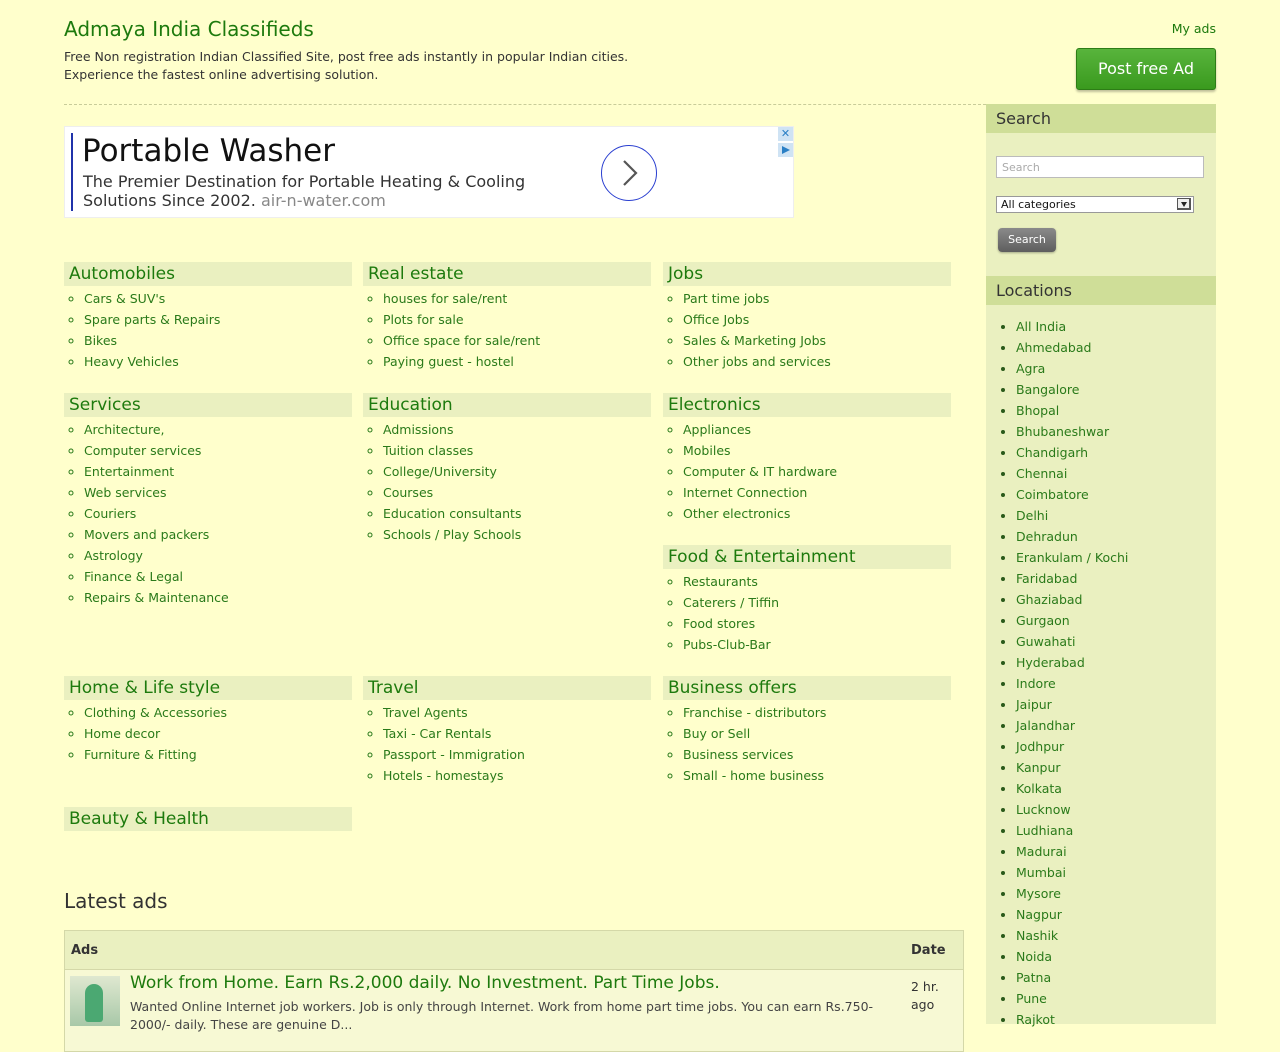 The width and height of the screenshot is (1280, 1052). Describe the element at coordinates (1072, 746) in the screenshot. I see `location-link: Jodhpur` at that location.